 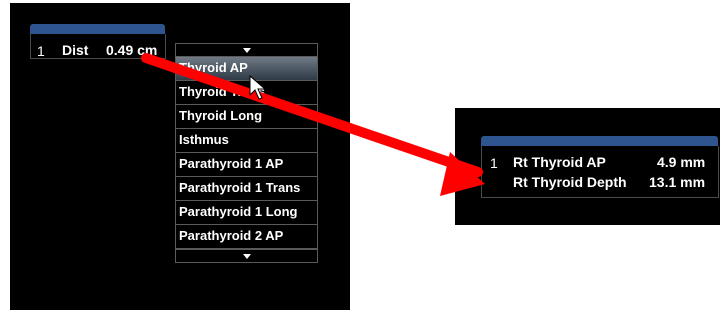 I want to click on dropdown-scroll-up, so click(x=246, y=50).